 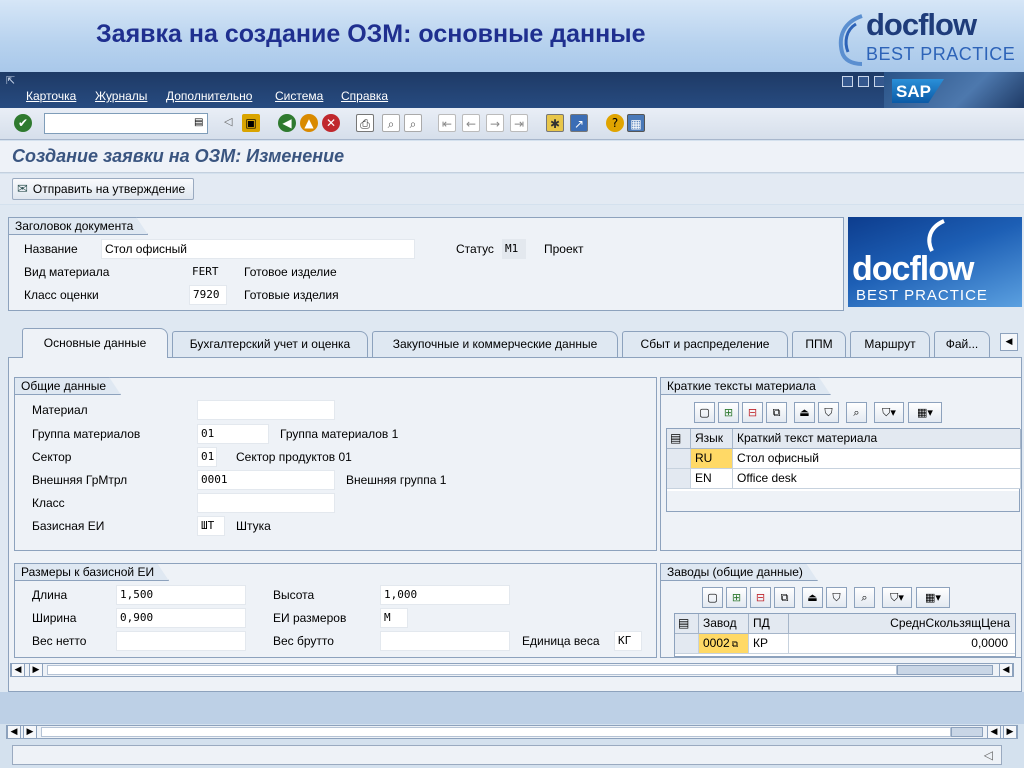 What do you see at coordinates (615, 123) in the screenshot?
I see `help-icon: ?` at bounding box center [615, 123].